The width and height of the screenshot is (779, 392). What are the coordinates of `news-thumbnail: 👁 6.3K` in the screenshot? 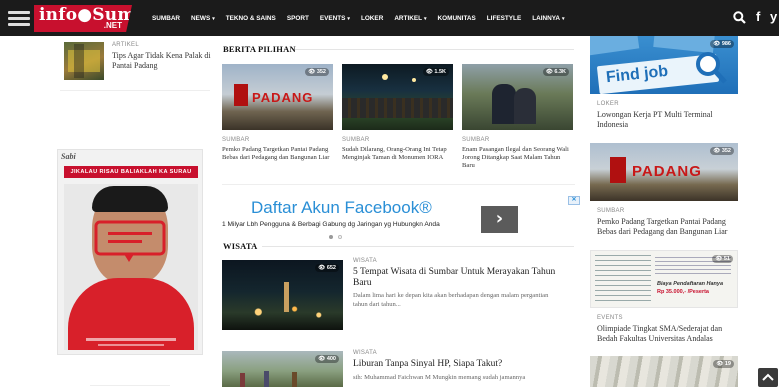 It's located at (517, 97).